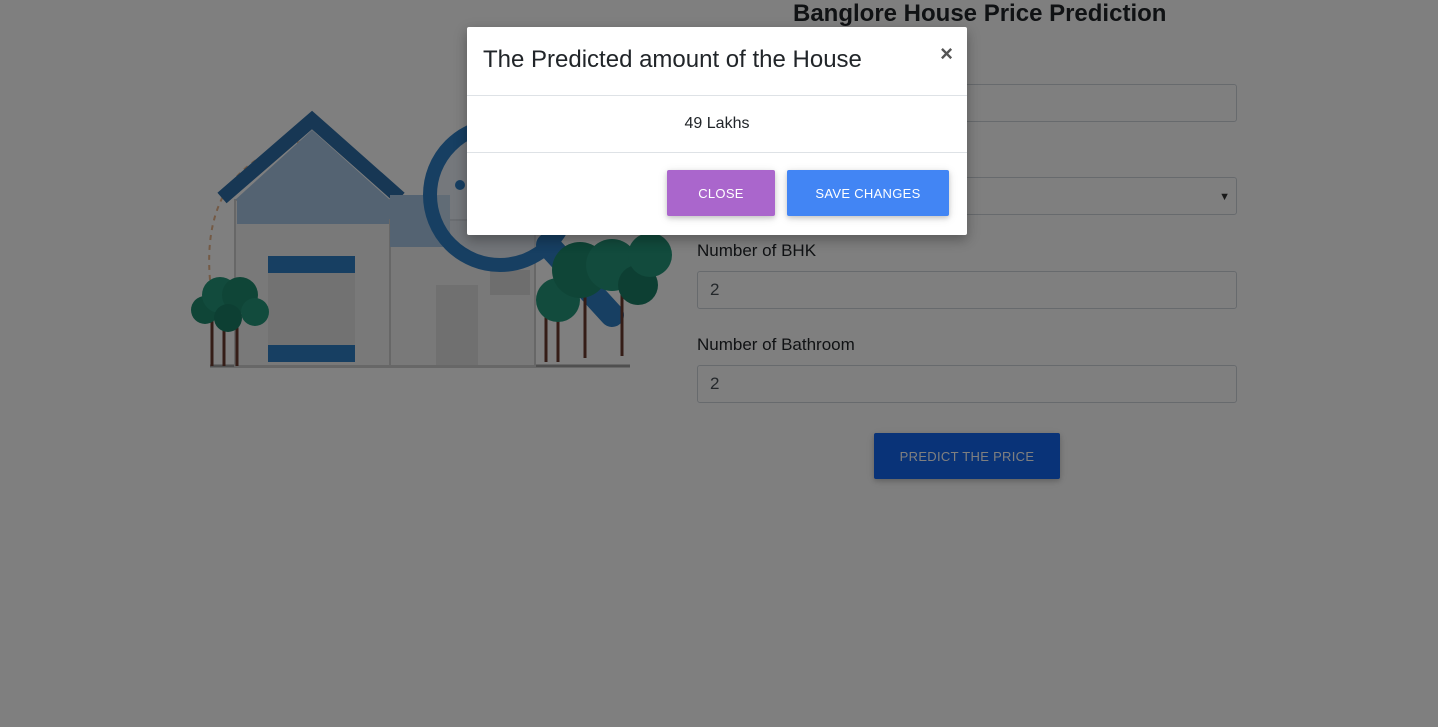 The height and width of the screenshot is (727, 1438). I want to click on modal-footer: CLOSE SAVE CHANGES, so click(717, 194).